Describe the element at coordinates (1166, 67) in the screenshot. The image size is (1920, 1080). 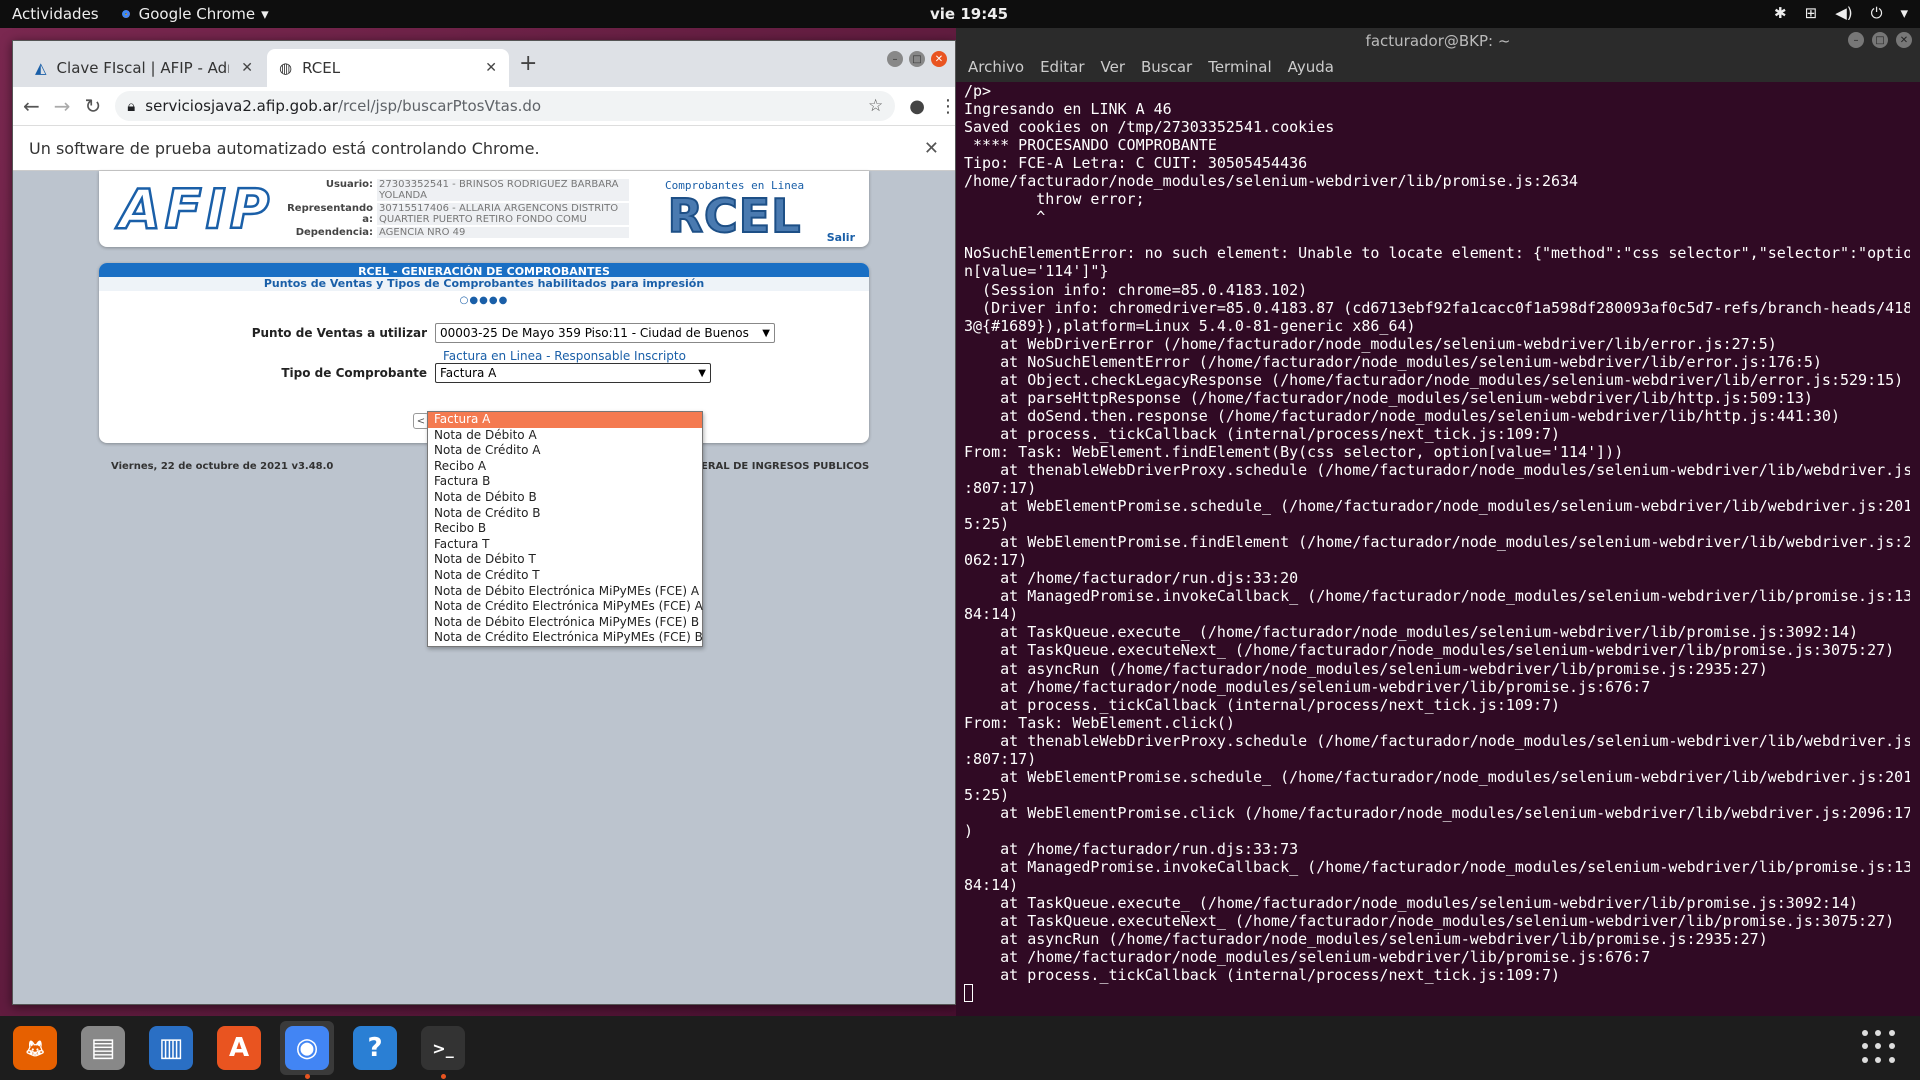
I see `terminal-menu-item: Buscar` at that location.